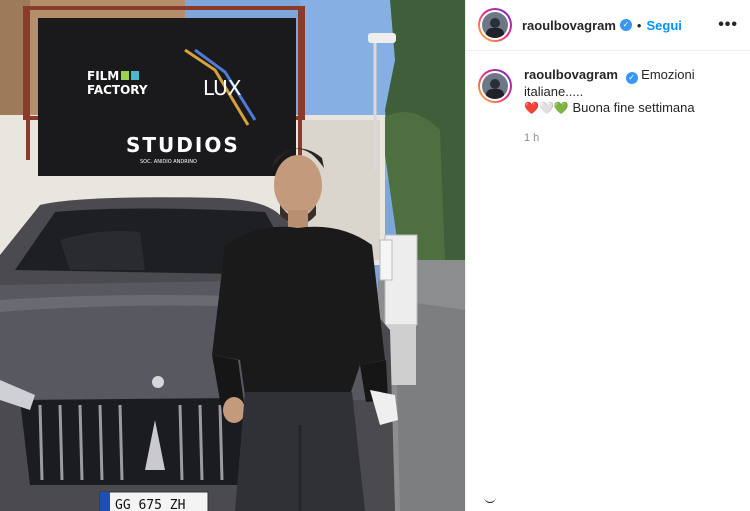  I want to click on billboard-lux-text: LUX, so click(222, 88).